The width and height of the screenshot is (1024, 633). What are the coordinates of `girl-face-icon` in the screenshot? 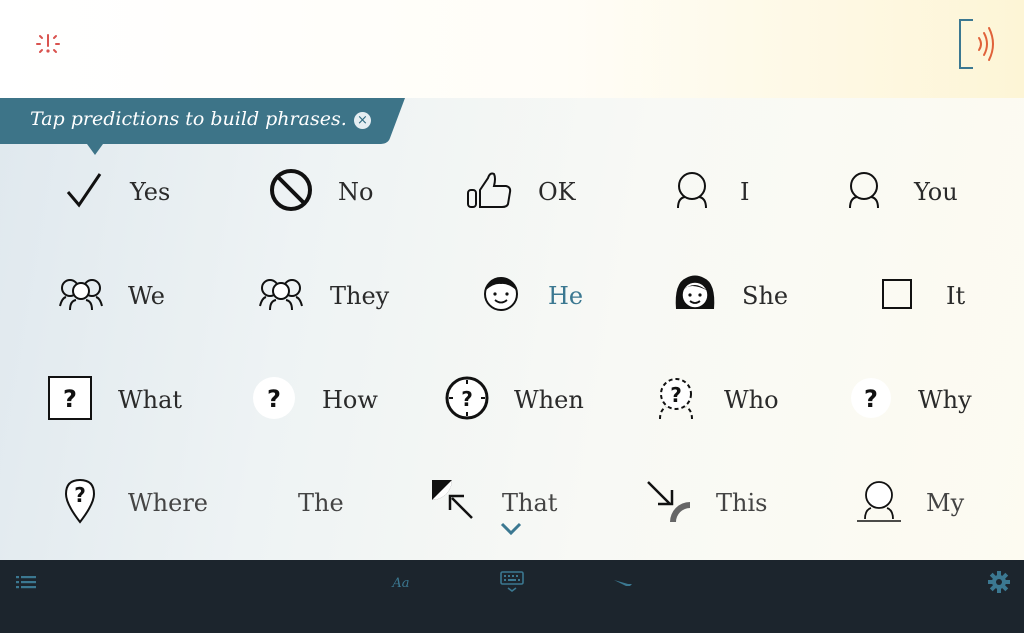 It's located at (707, 296).